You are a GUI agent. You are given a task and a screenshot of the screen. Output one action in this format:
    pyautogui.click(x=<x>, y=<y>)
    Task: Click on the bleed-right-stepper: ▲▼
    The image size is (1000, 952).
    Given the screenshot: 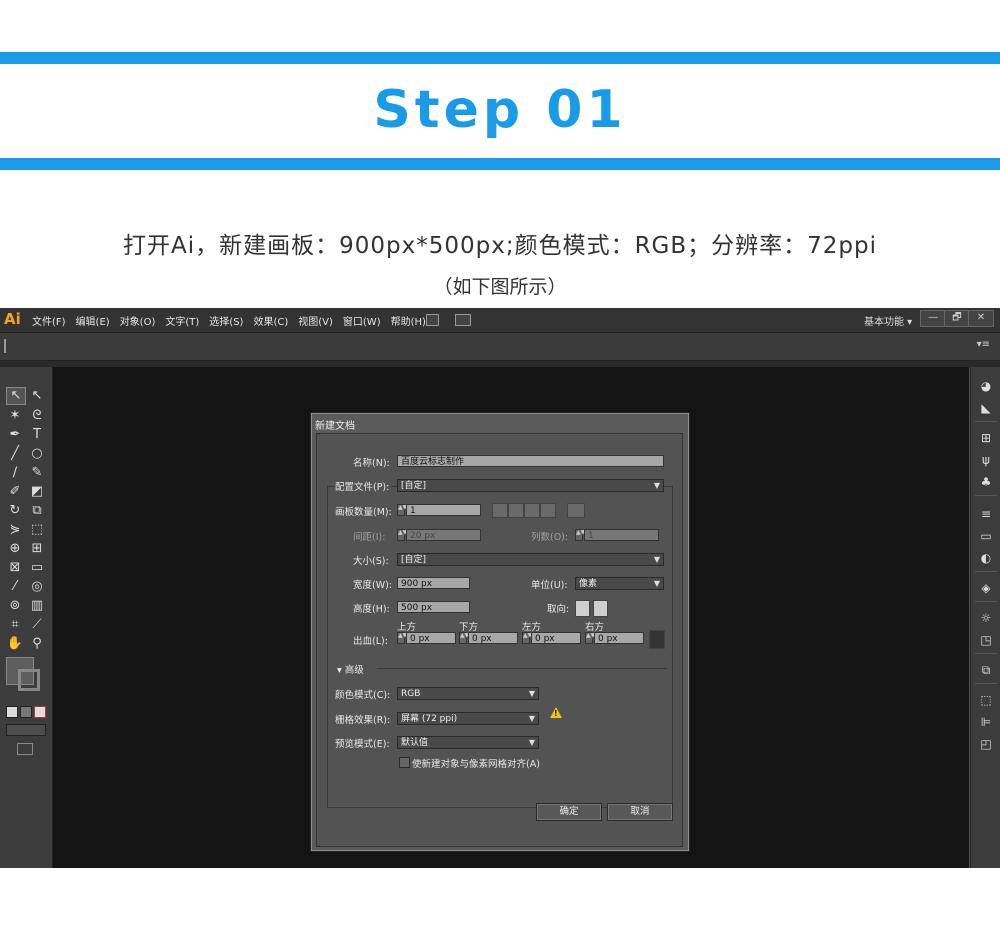 What is the action you would take?
    pyautogui.click(x=590, y=638)
    